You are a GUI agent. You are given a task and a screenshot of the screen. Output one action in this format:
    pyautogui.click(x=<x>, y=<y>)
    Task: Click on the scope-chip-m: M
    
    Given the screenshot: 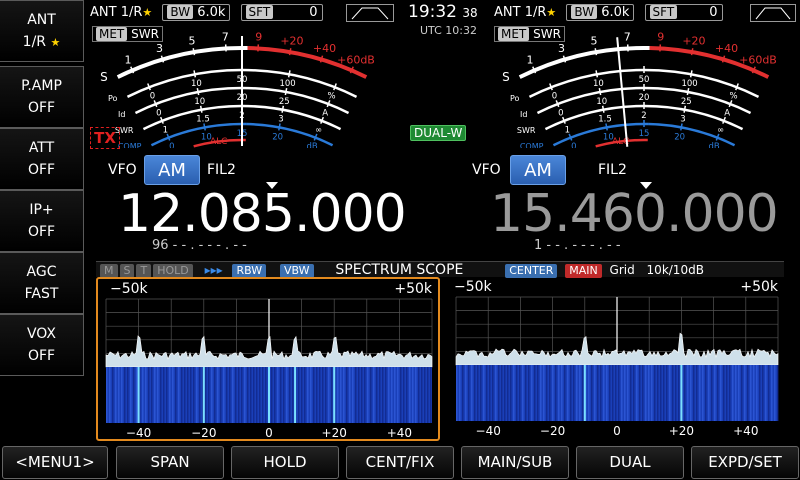 What is the action you would take?
    pyautogui.click(x=109, y=271)
    